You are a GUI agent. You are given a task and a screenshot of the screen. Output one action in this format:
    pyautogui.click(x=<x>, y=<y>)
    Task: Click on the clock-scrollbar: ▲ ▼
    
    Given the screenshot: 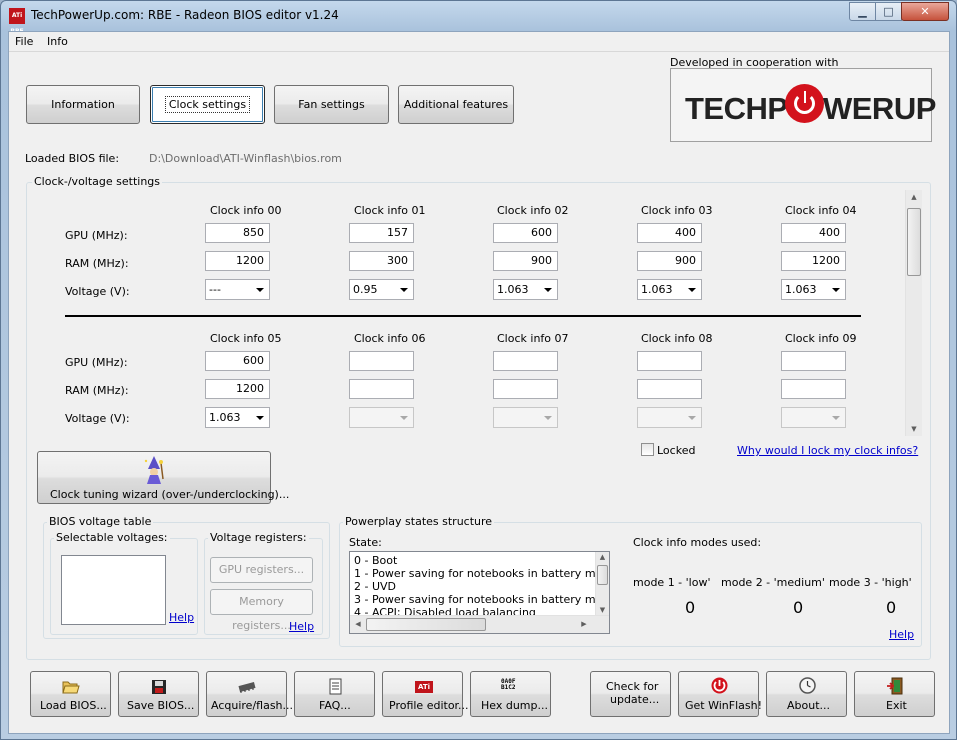 What is the action you would take?
    pyautogui.click(x=913, y=313)
    